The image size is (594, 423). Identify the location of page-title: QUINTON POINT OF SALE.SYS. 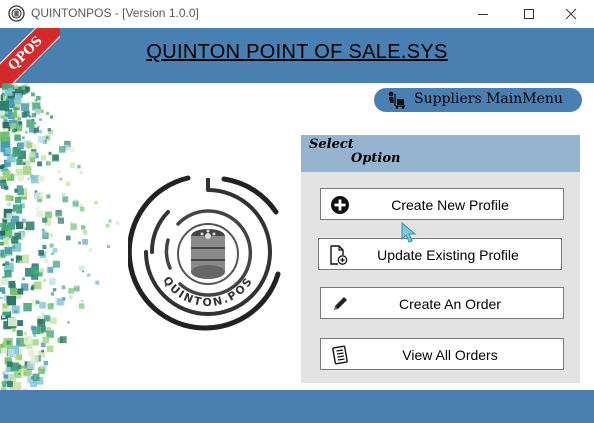
(297, 52).